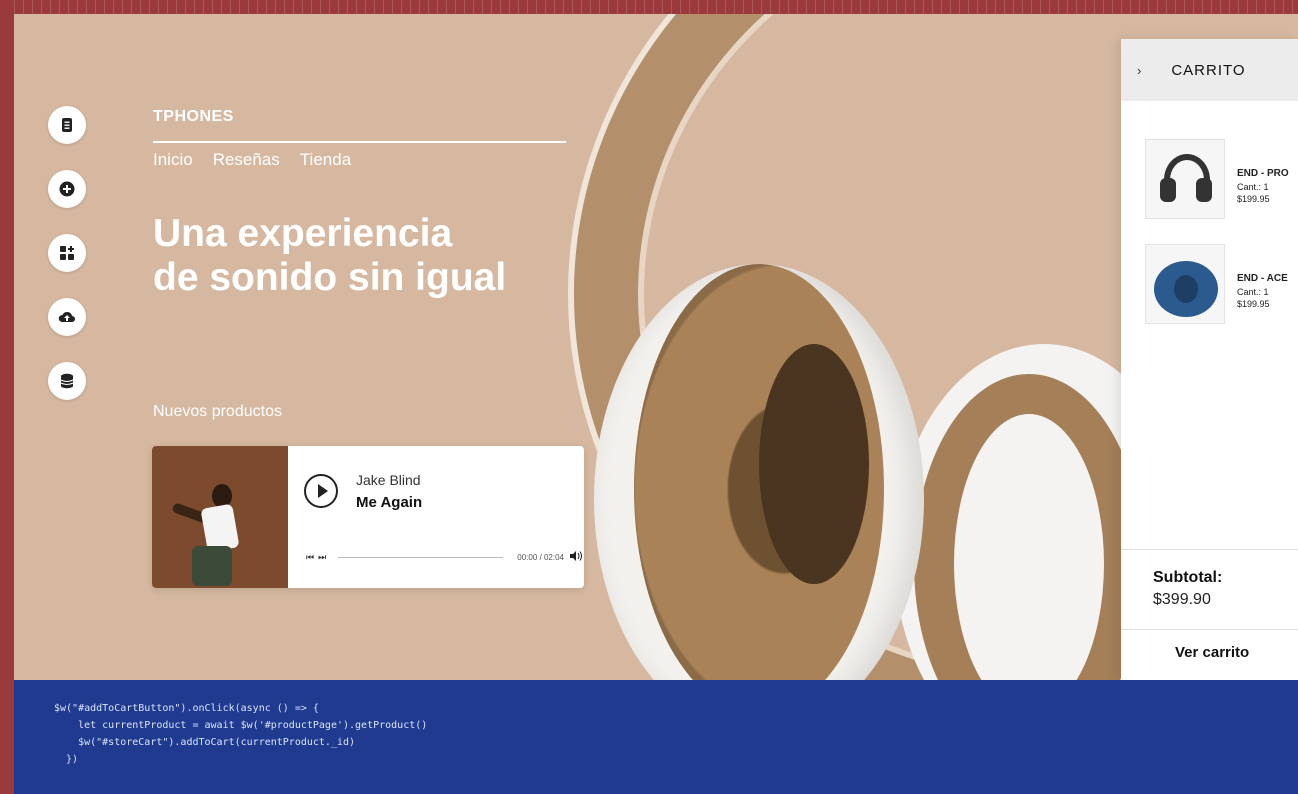  Describe the element at coordinates (1185, 284) in the screenshot. I see `blue-headphones-thumb` at that location.